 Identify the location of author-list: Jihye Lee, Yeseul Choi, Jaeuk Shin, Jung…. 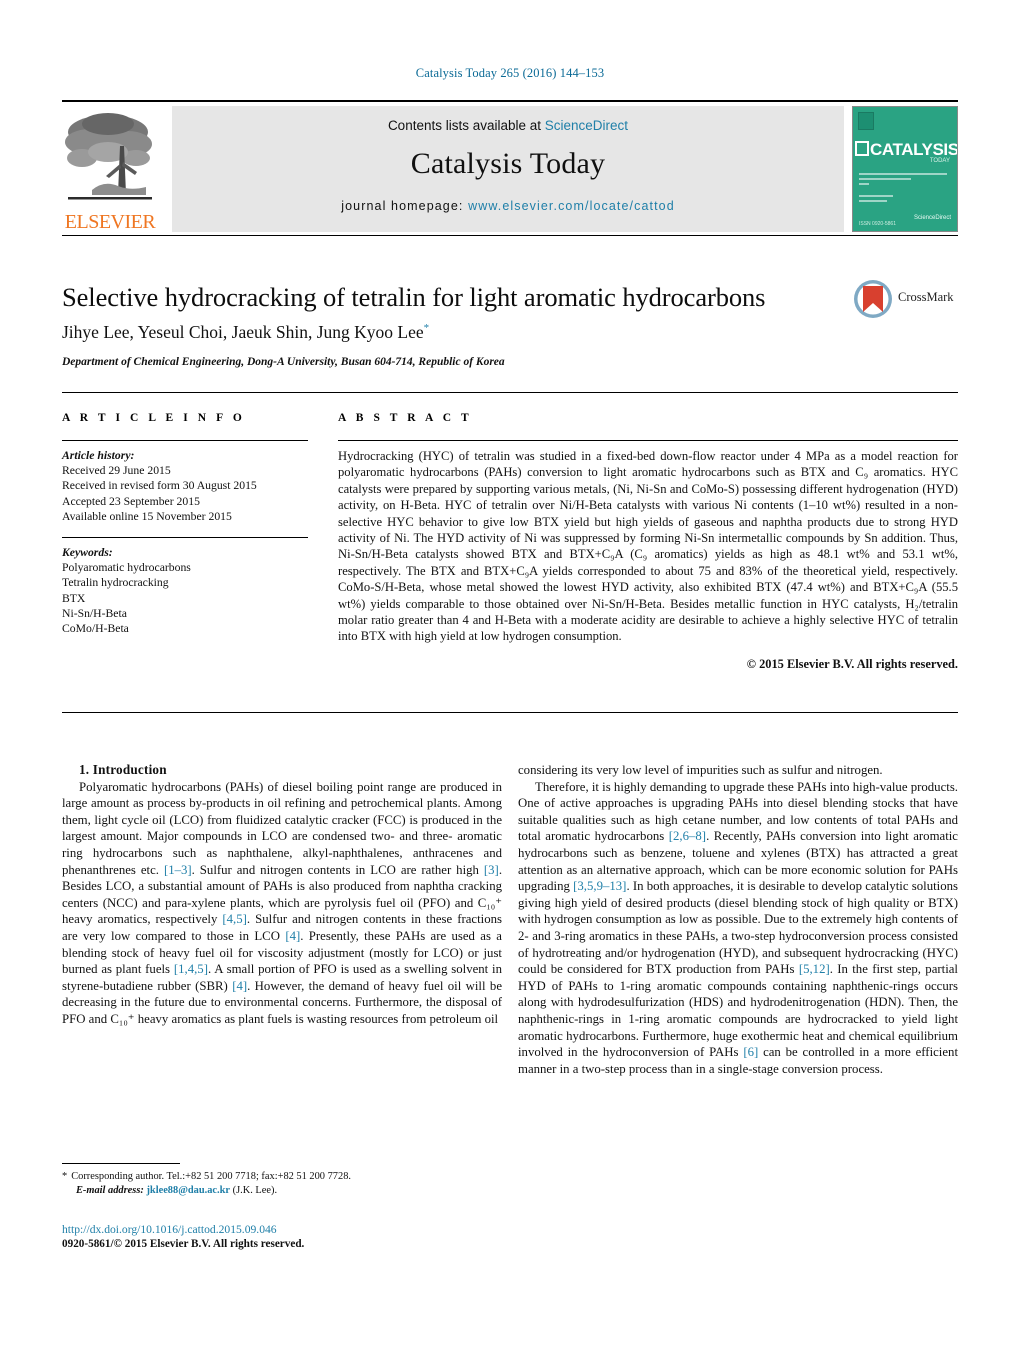
(442, 332).